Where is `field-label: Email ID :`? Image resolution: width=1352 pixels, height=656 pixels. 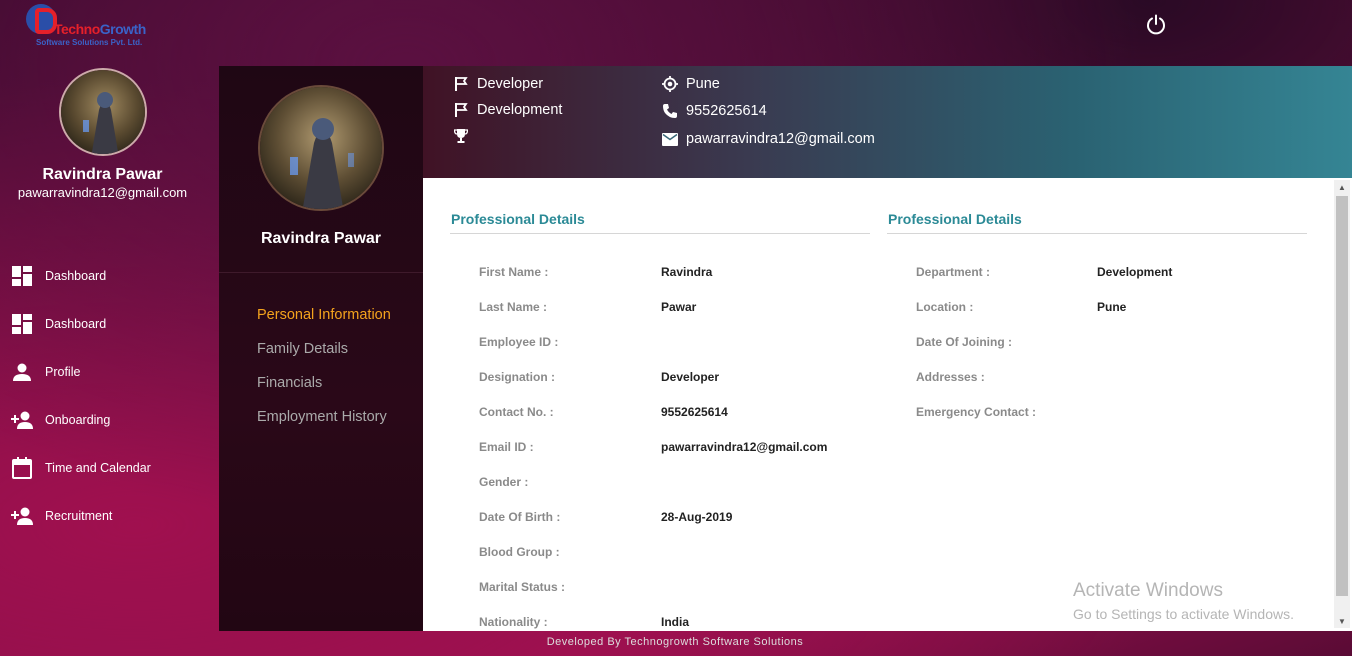
field-label: Email ID : is located at coordinates (506, 447).